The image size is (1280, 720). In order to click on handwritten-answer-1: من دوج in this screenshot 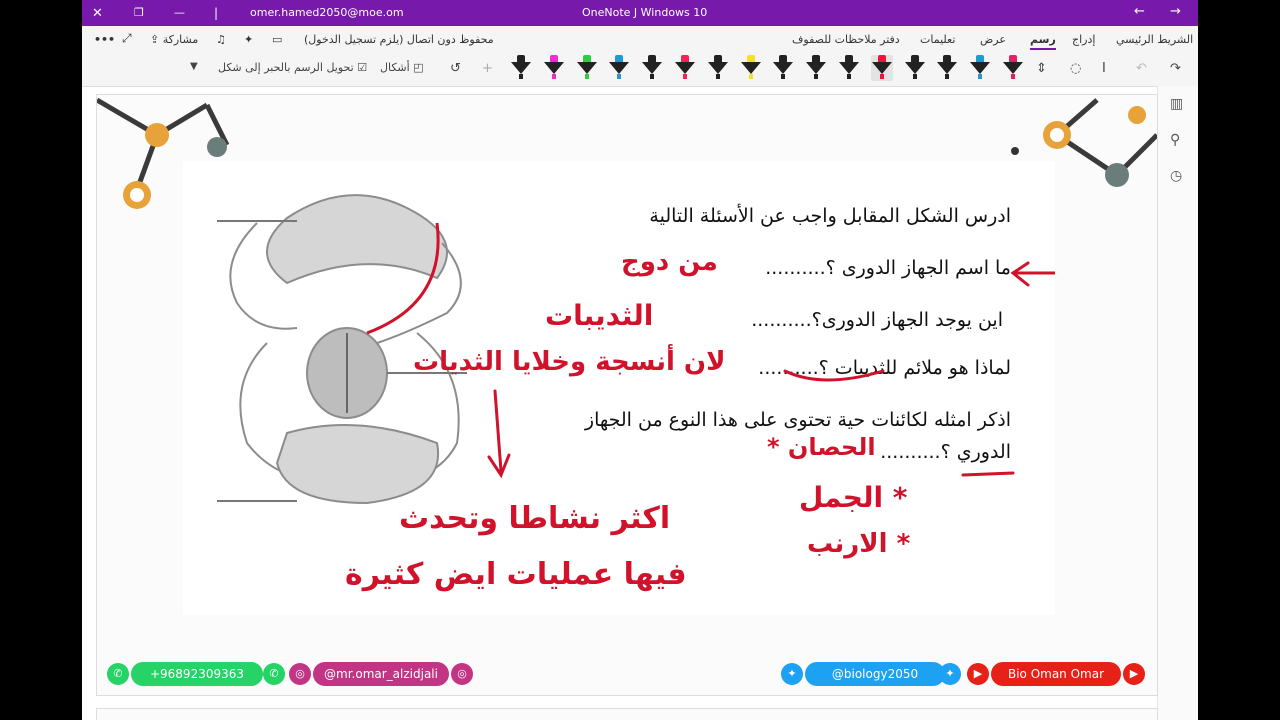, I will do `click(669, 262)`.